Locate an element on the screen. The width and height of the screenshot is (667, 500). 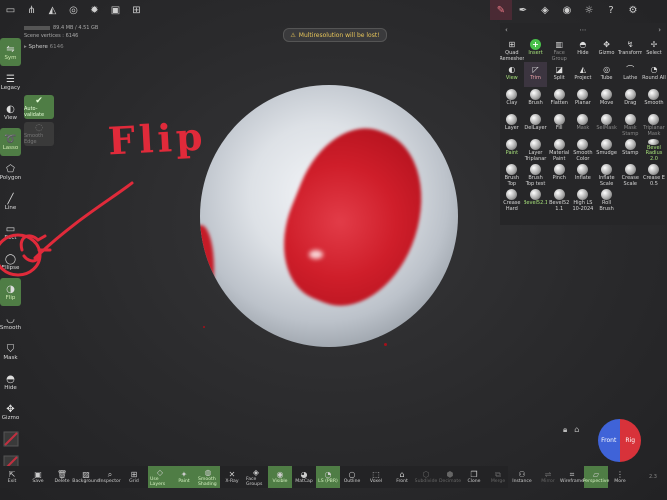
tool-brush-top-test: Brush Top test is located at coordinates (536, 174).